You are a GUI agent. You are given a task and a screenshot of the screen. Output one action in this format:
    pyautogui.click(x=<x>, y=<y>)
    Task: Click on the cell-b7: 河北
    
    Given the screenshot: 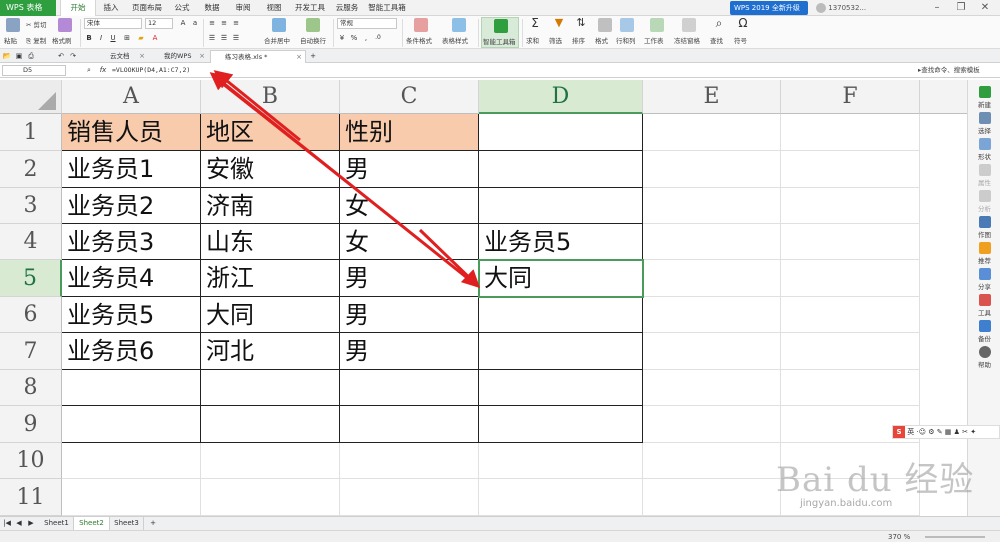 What is the action you would take?
    pyautogui.click(x=270, y=351)
    